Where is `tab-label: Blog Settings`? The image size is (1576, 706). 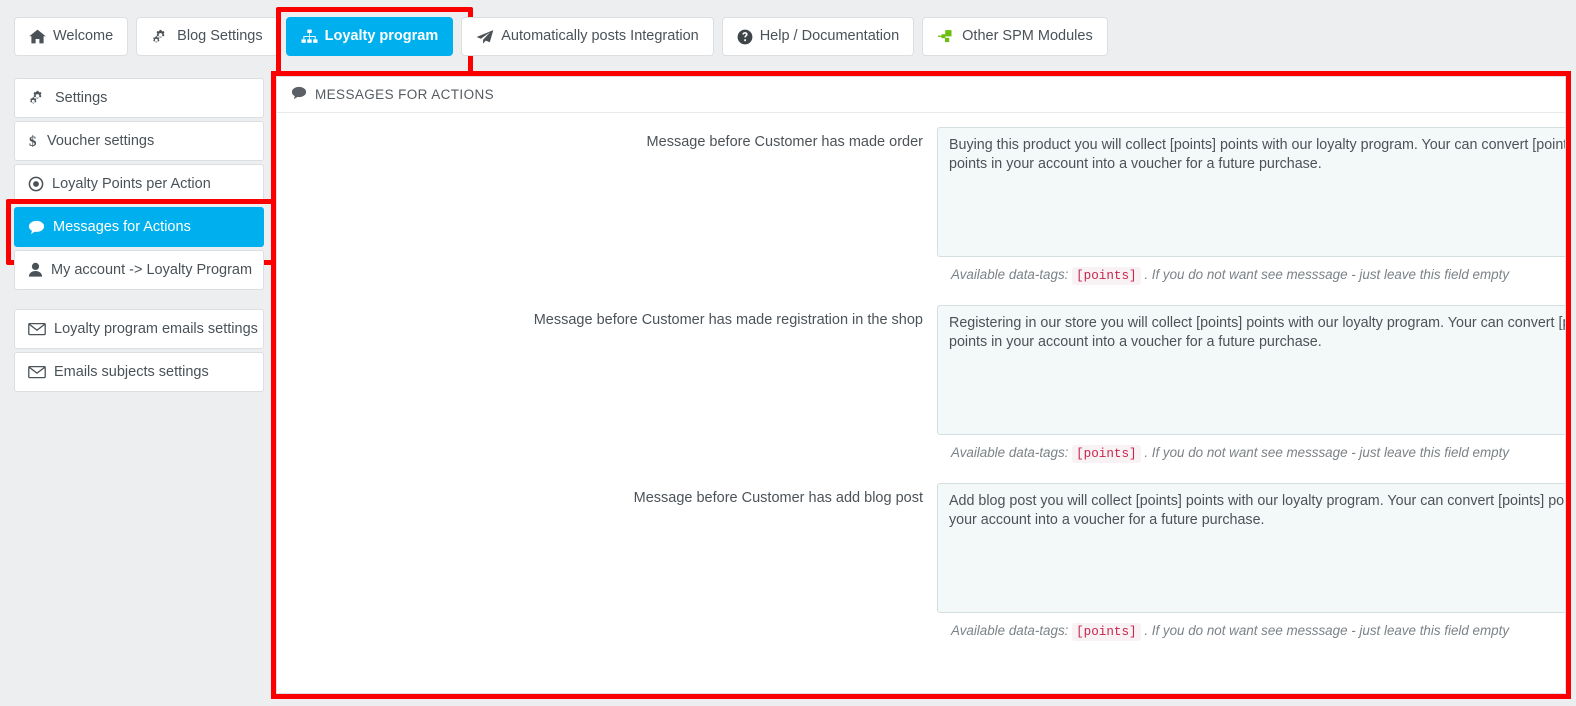
tab-label: Blog Settings is located at coordinates (220, 36).